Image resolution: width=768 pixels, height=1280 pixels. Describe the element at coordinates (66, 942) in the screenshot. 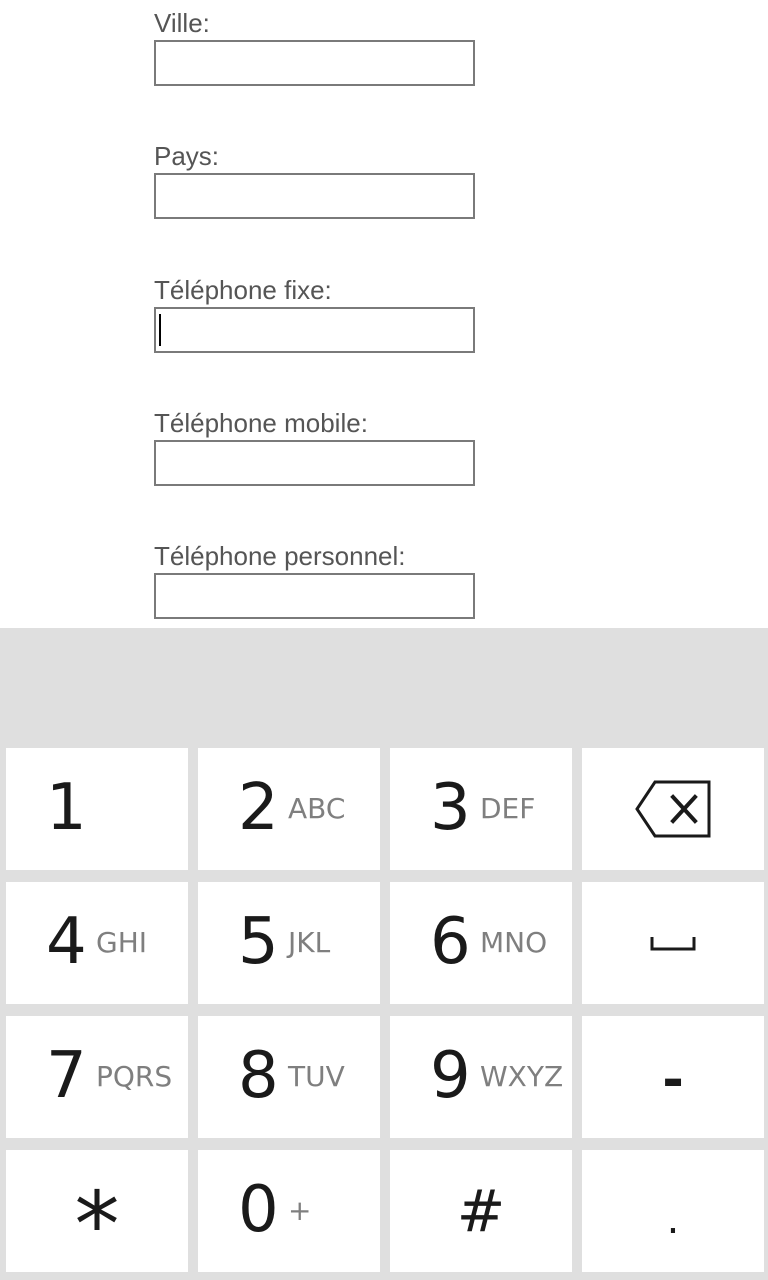

I see `key-digit: 4` at that location.